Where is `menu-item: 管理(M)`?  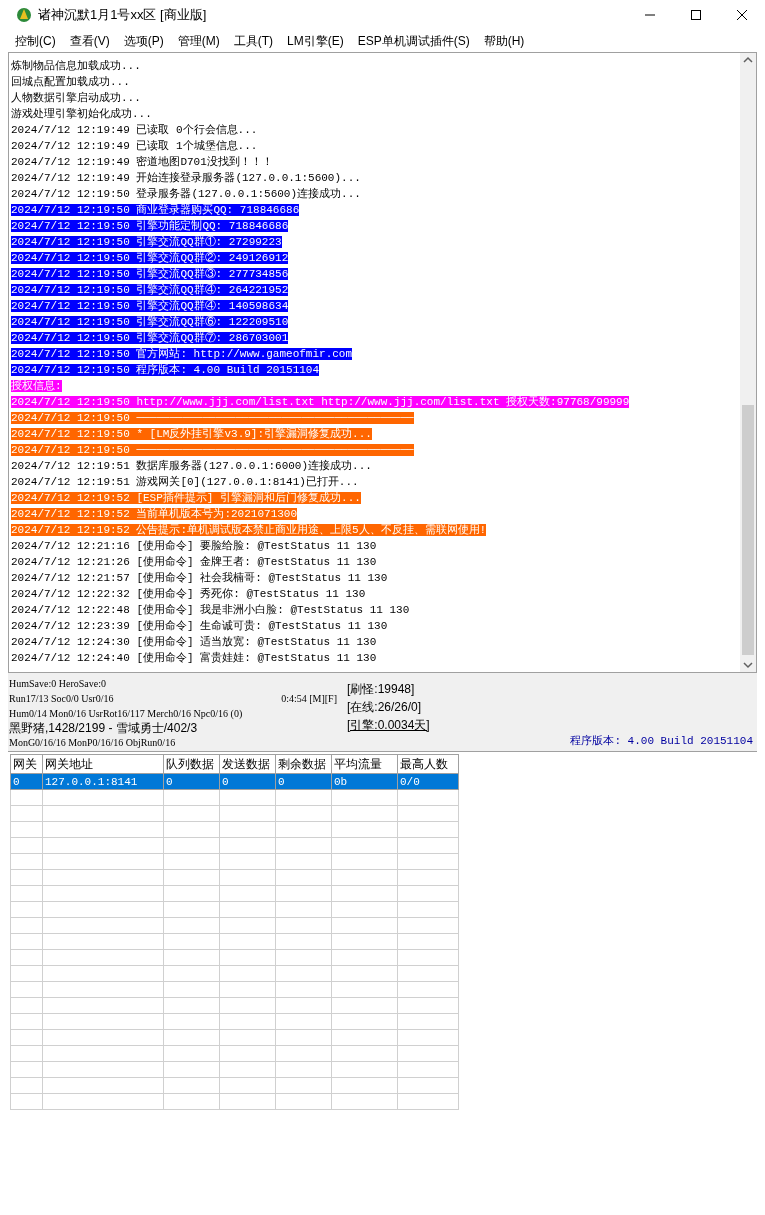 menu-item: 管理(M) is located at coordinates (198, 41).